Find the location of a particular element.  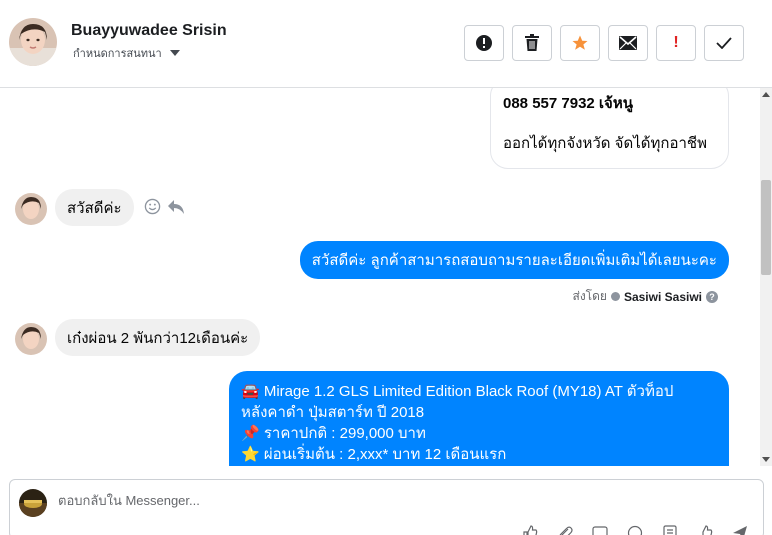

verified-icon is located at coordinates (615, 296).